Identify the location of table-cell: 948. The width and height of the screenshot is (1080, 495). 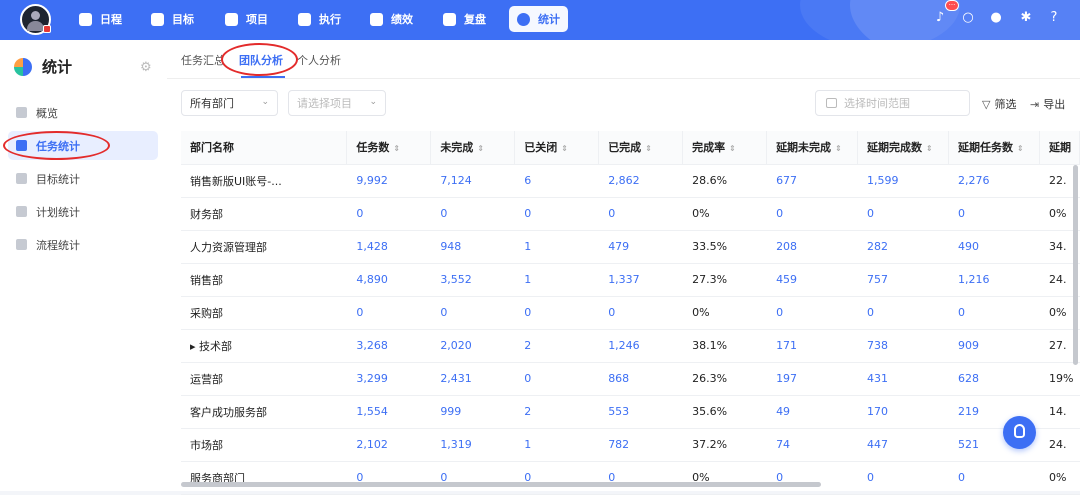
(472, 247).